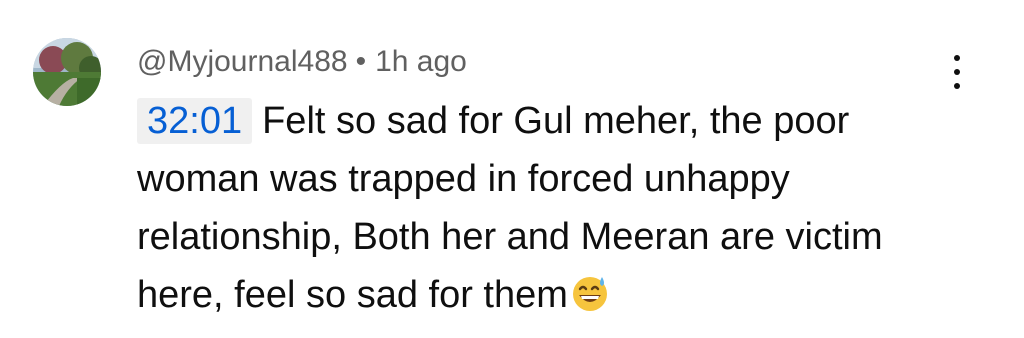 The width and height of the screenshot is (1024, 338). What do you see at coordinates (957, 58) in the screenshot?
I see `more-vert-icon` at bounding box center [957, 58].